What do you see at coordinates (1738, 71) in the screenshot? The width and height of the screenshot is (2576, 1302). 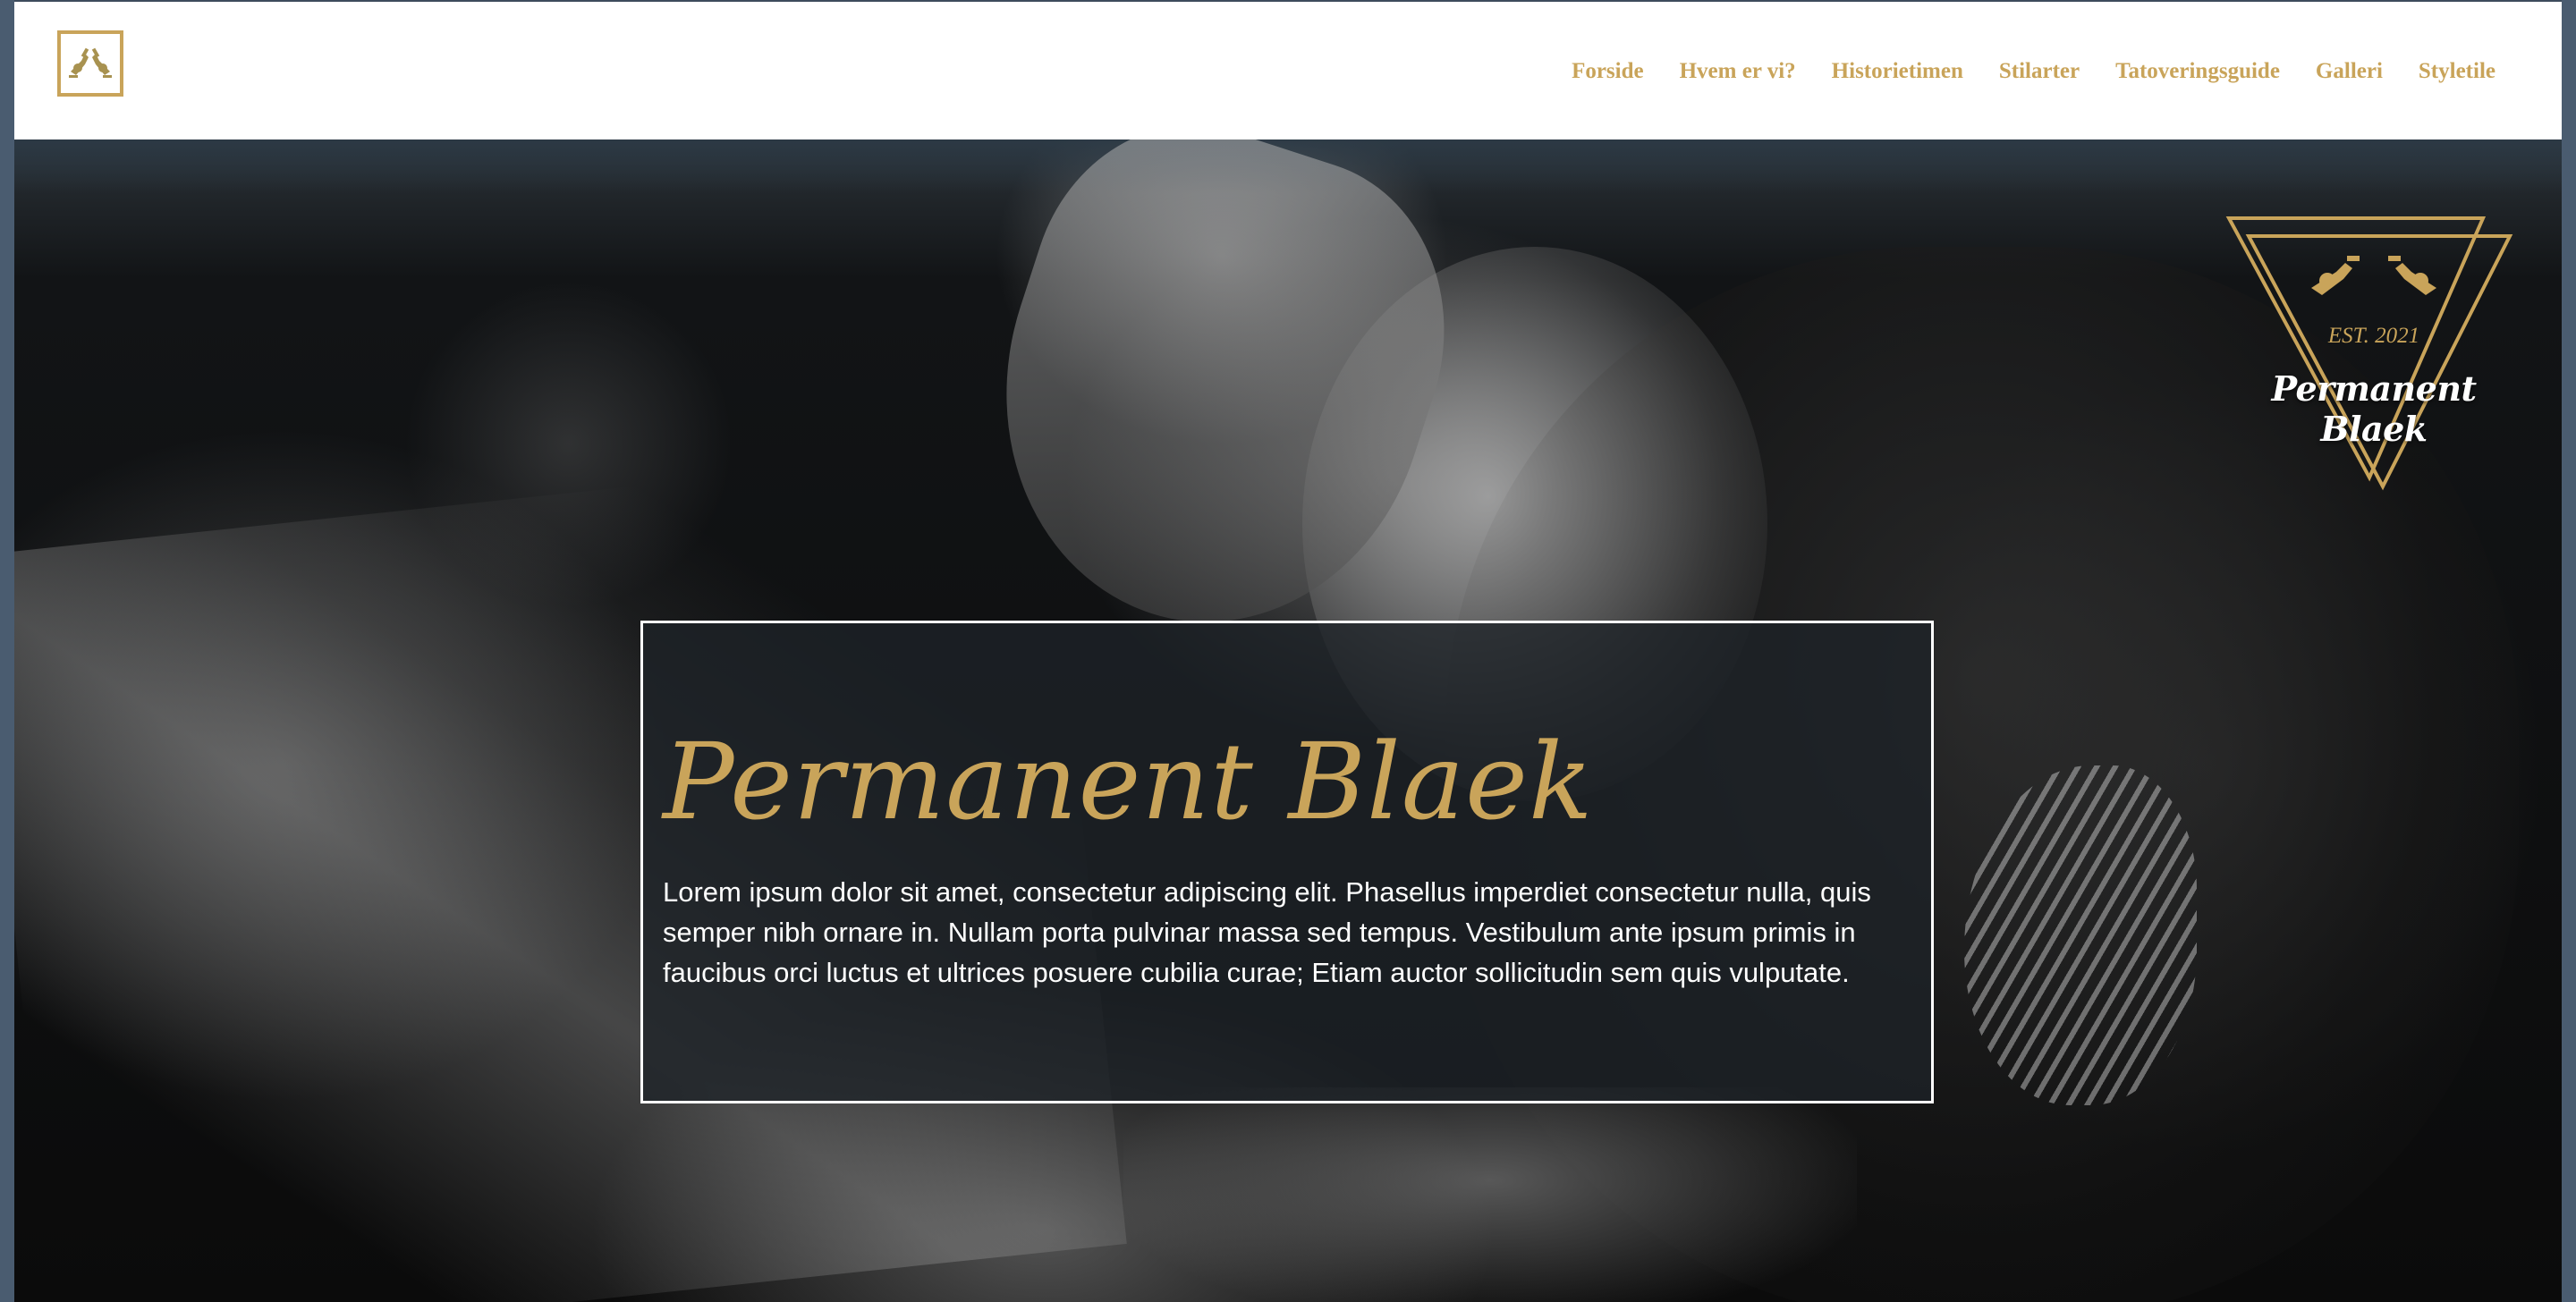 I see `nav-item-hvem-er-vi: Hvem er vi?` at bounding box center [1738, 71].